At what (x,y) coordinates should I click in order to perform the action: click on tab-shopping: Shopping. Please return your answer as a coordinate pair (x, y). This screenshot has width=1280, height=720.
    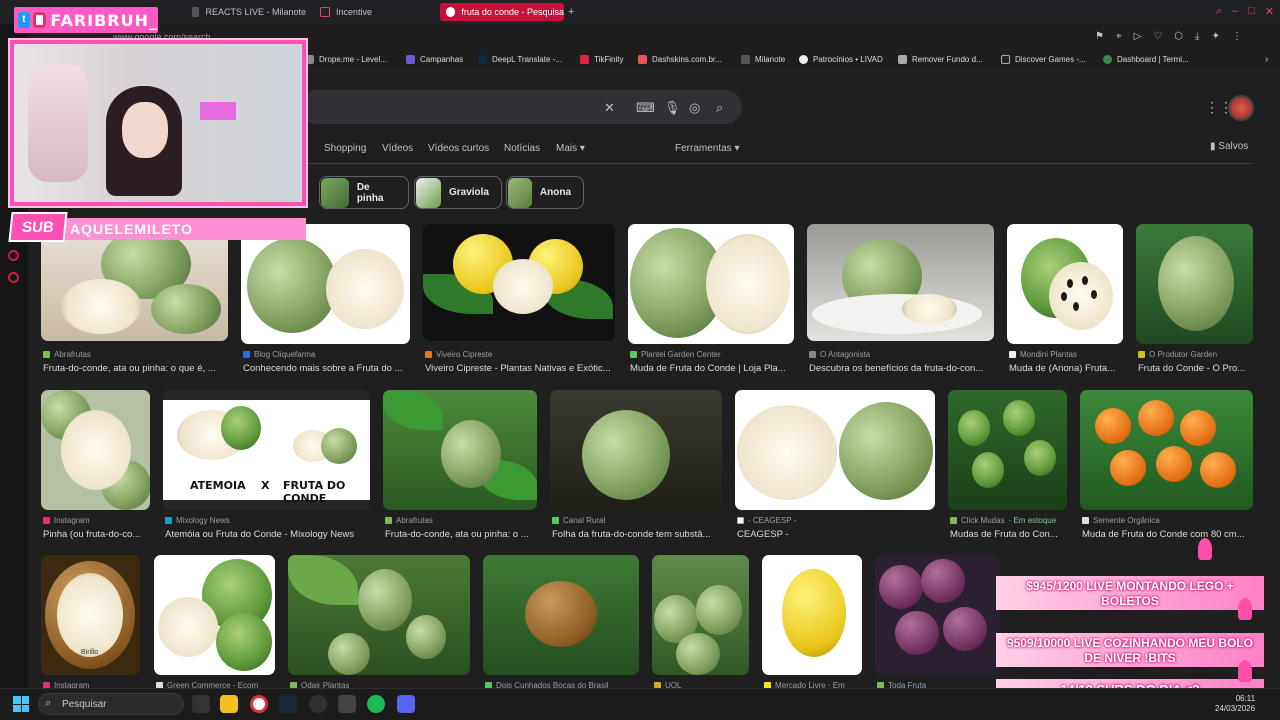
    Looking at the image, I should click on (345, 148).